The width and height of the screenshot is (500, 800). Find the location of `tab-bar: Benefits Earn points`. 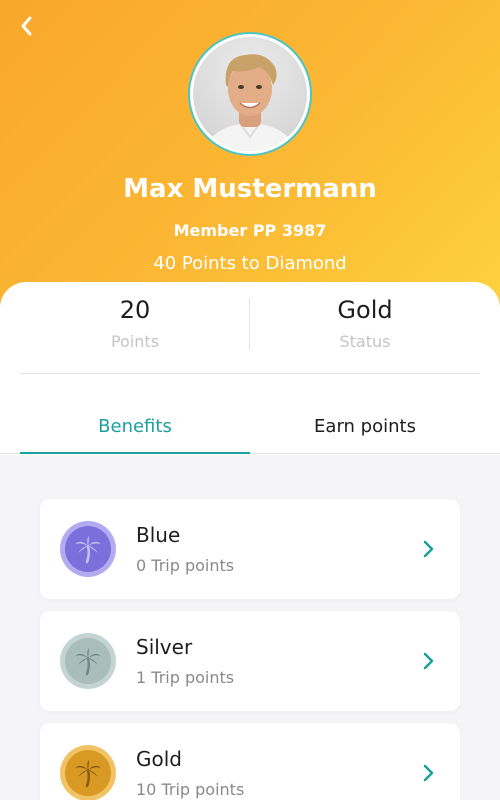

tab-bar: Benefits Earn points is located at coordinates (250, 429).